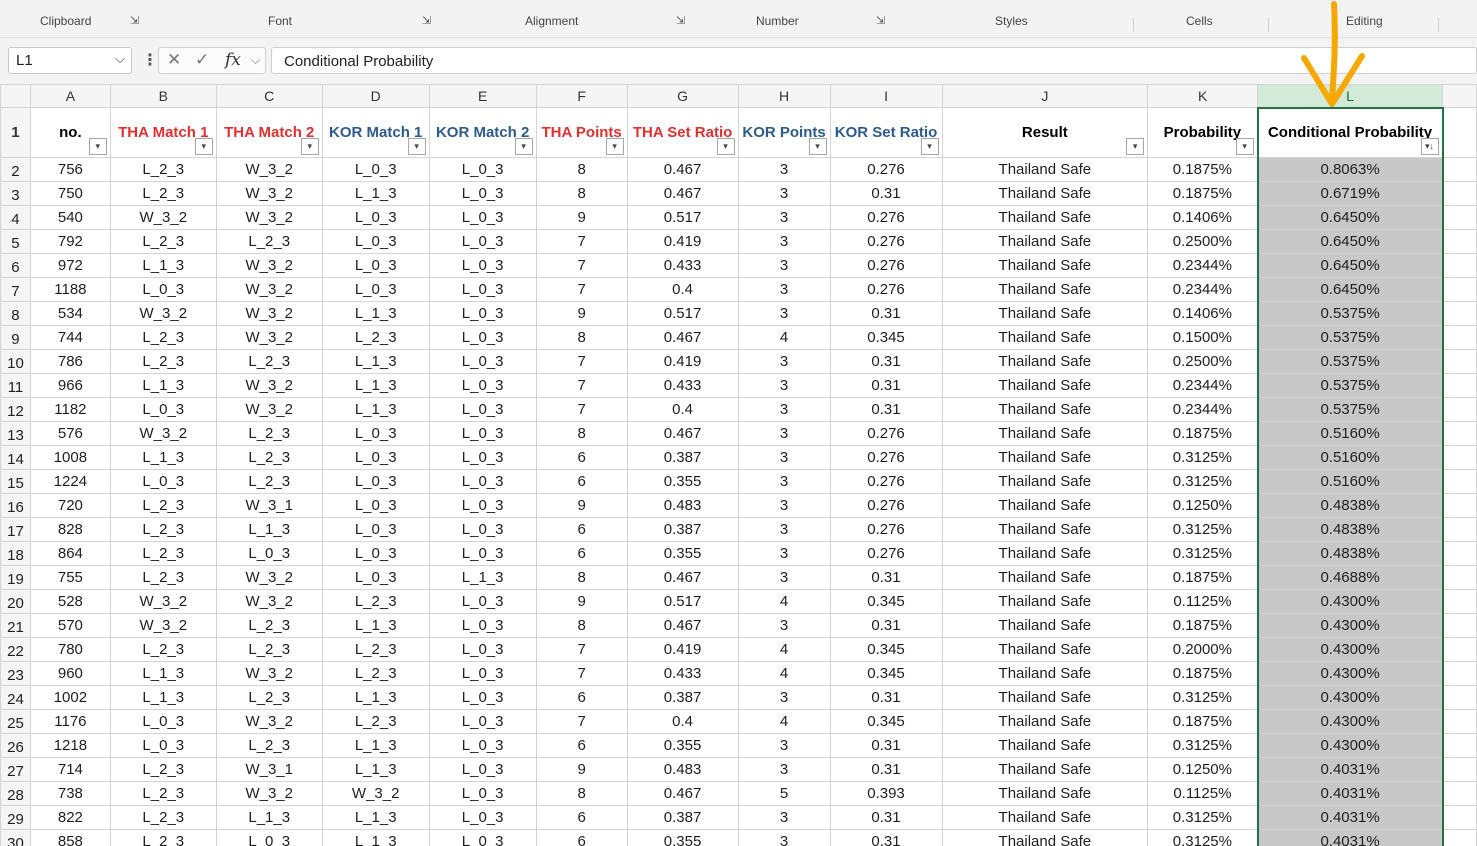 The height and width of the screenshot is (846, 1477). I want to click on data-cell-k: 0.1125%, so click(1203, 601).